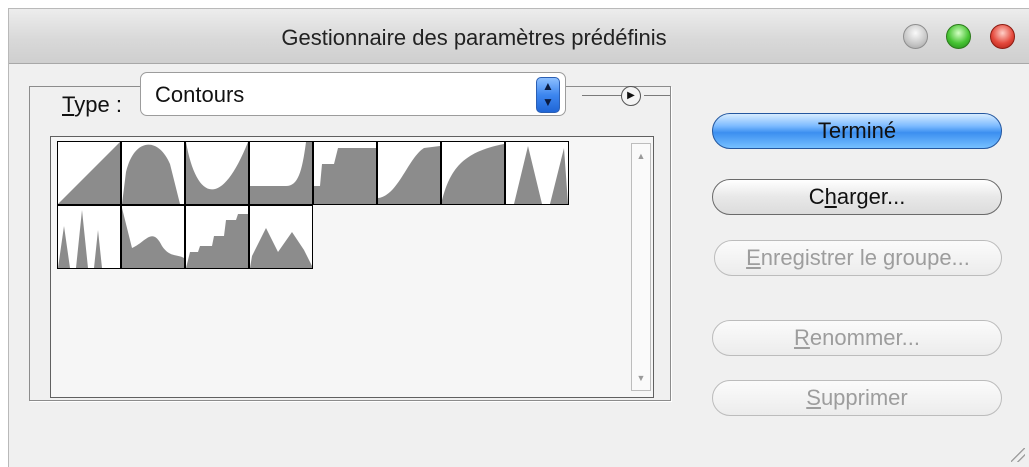  Describe the element at coordinates (915, 36) in the screenshot. I see `minimize-button` at that location.